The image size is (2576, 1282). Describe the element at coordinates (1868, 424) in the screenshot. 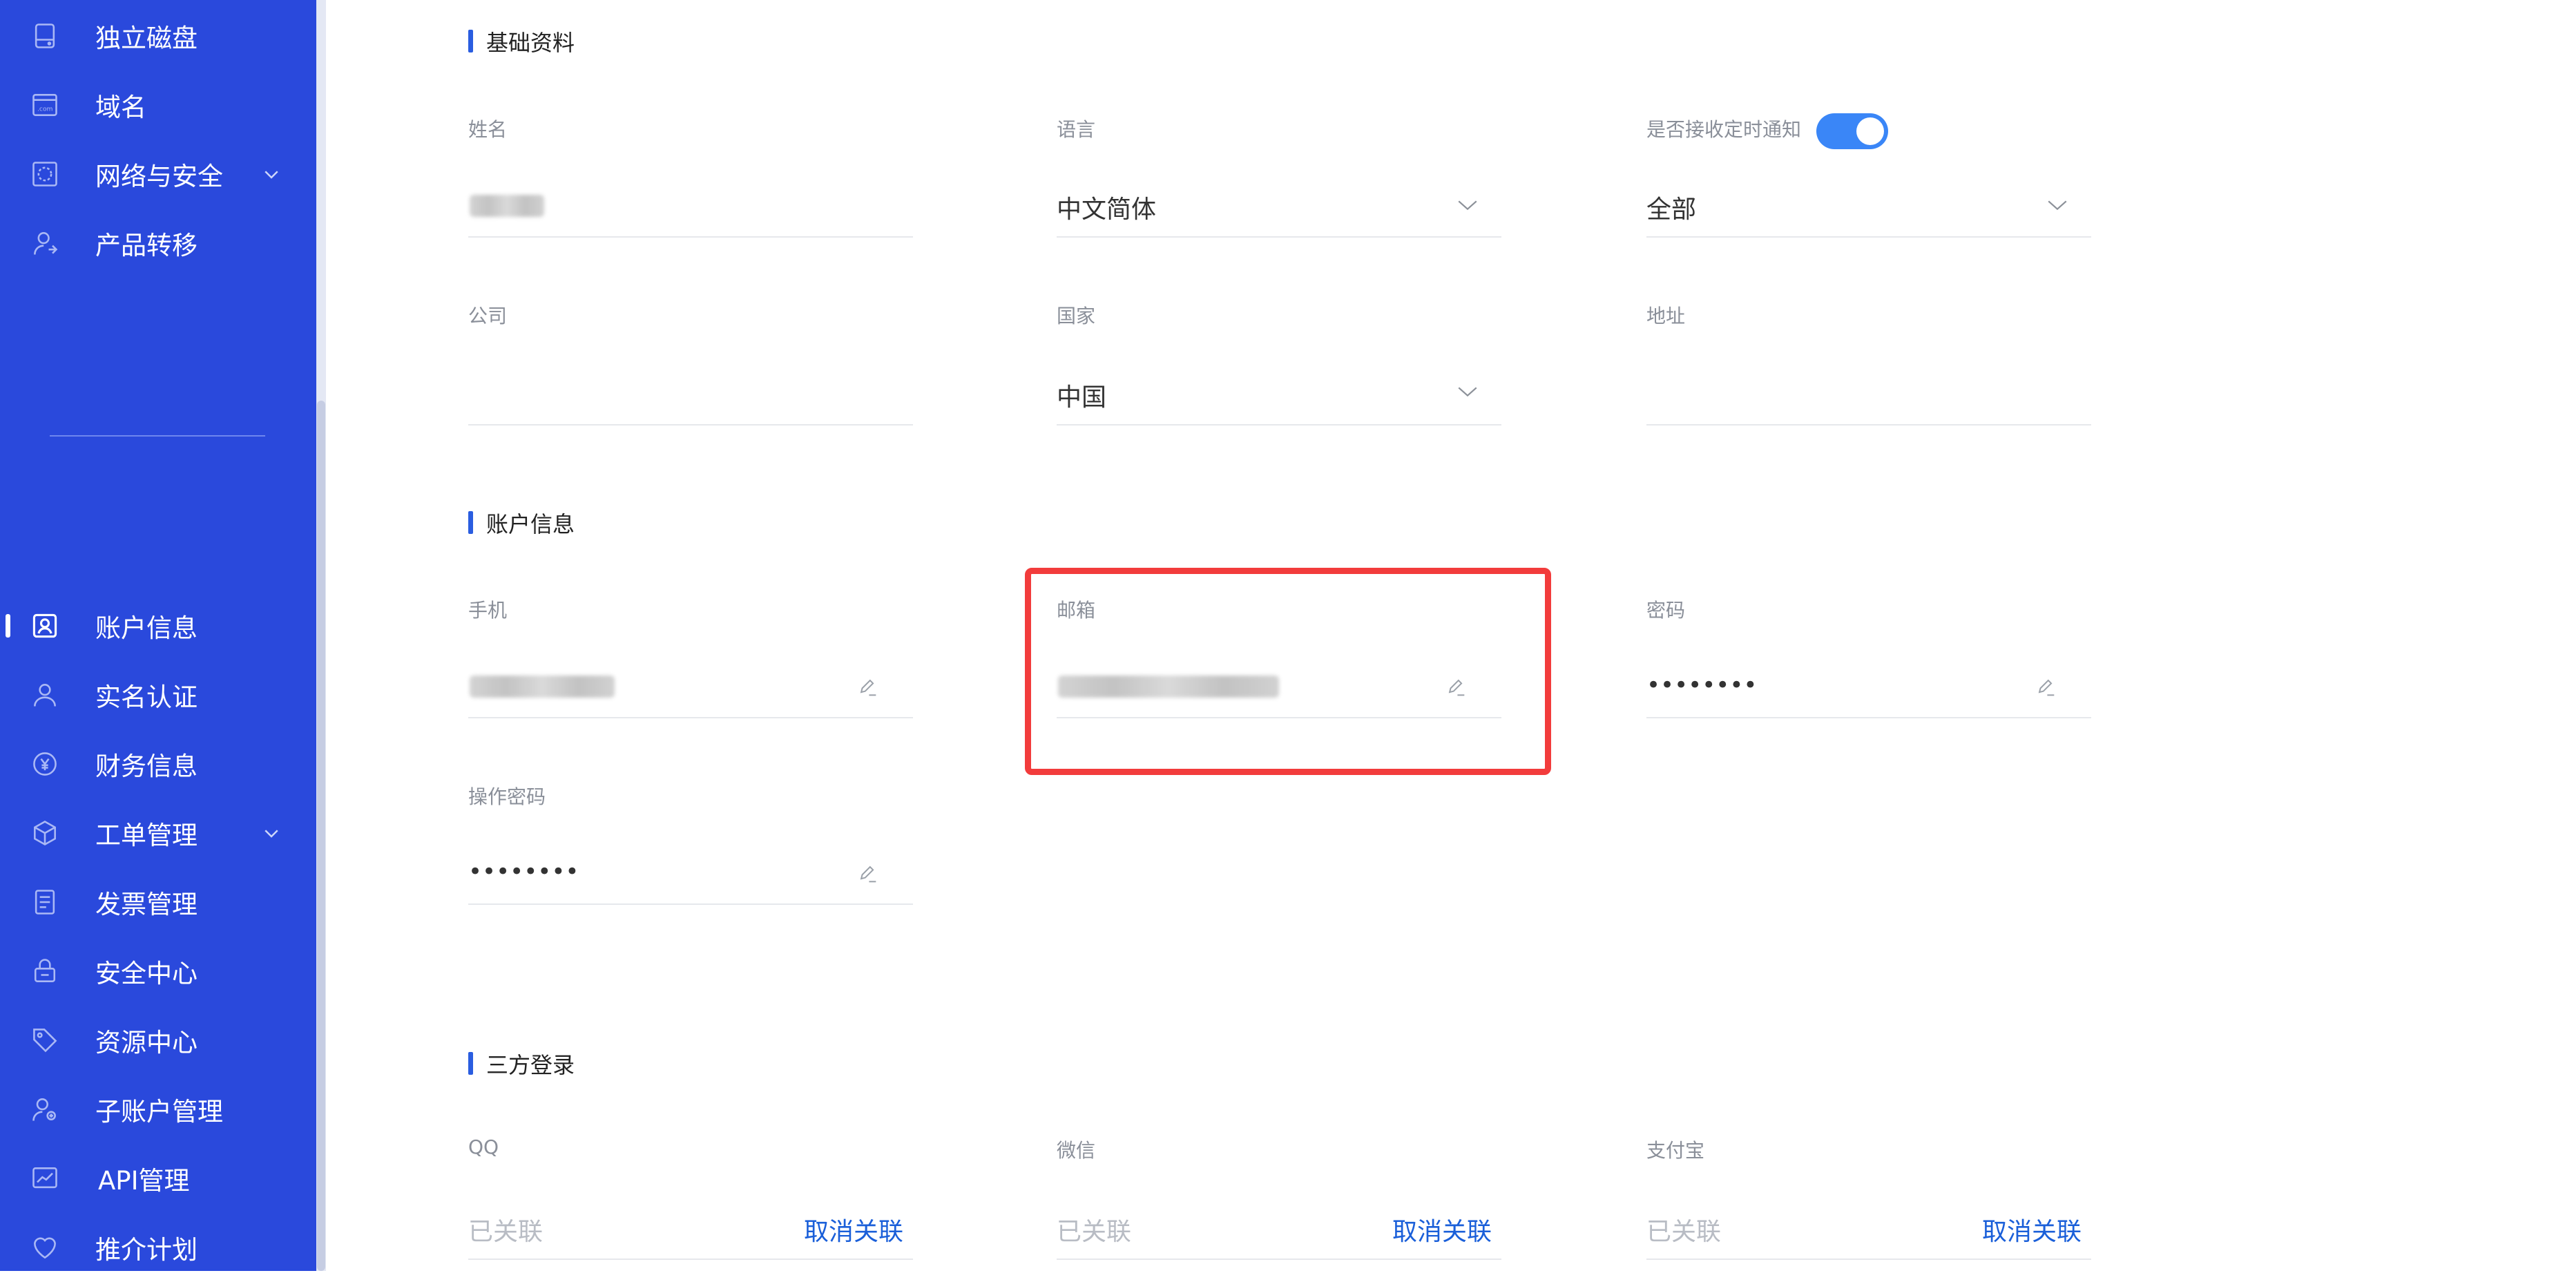

I see `address-field-underline` at that location.